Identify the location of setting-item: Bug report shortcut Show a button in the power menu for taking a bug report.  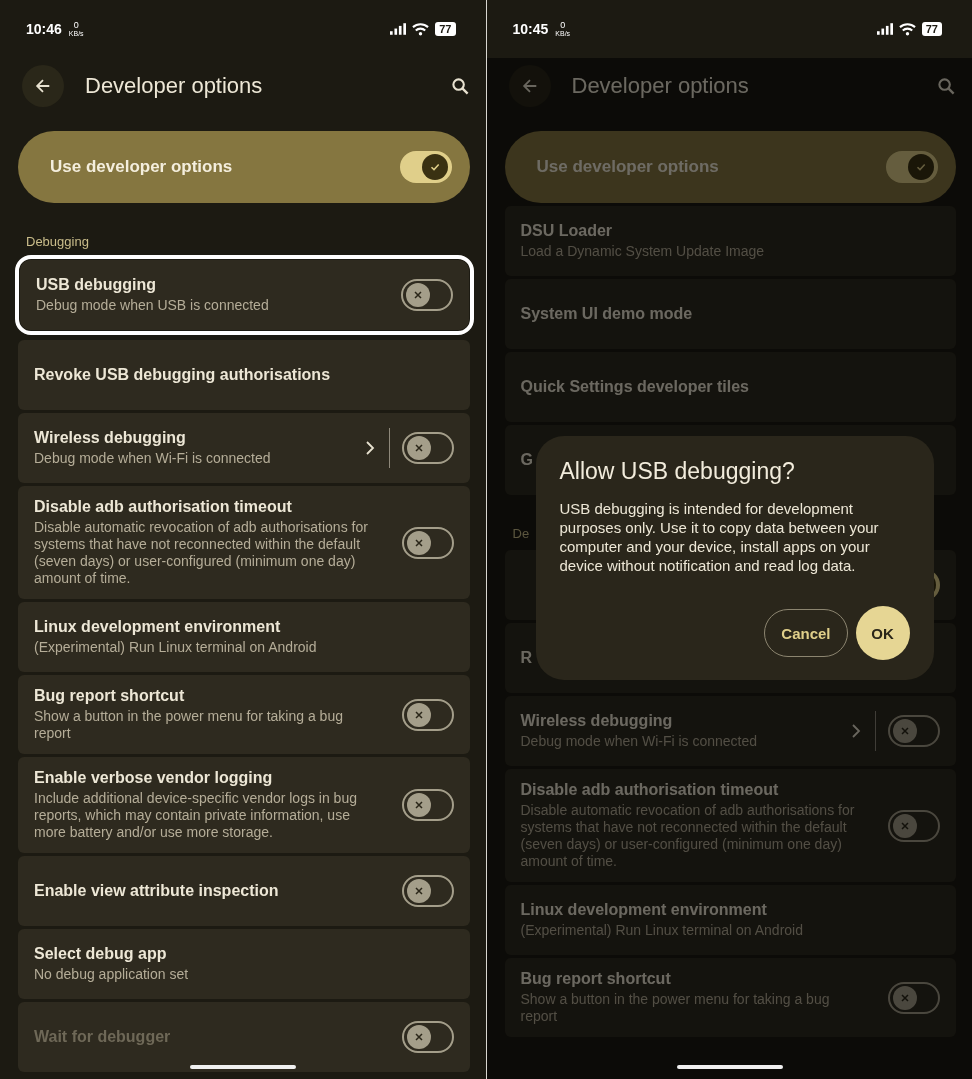
(244, 714).